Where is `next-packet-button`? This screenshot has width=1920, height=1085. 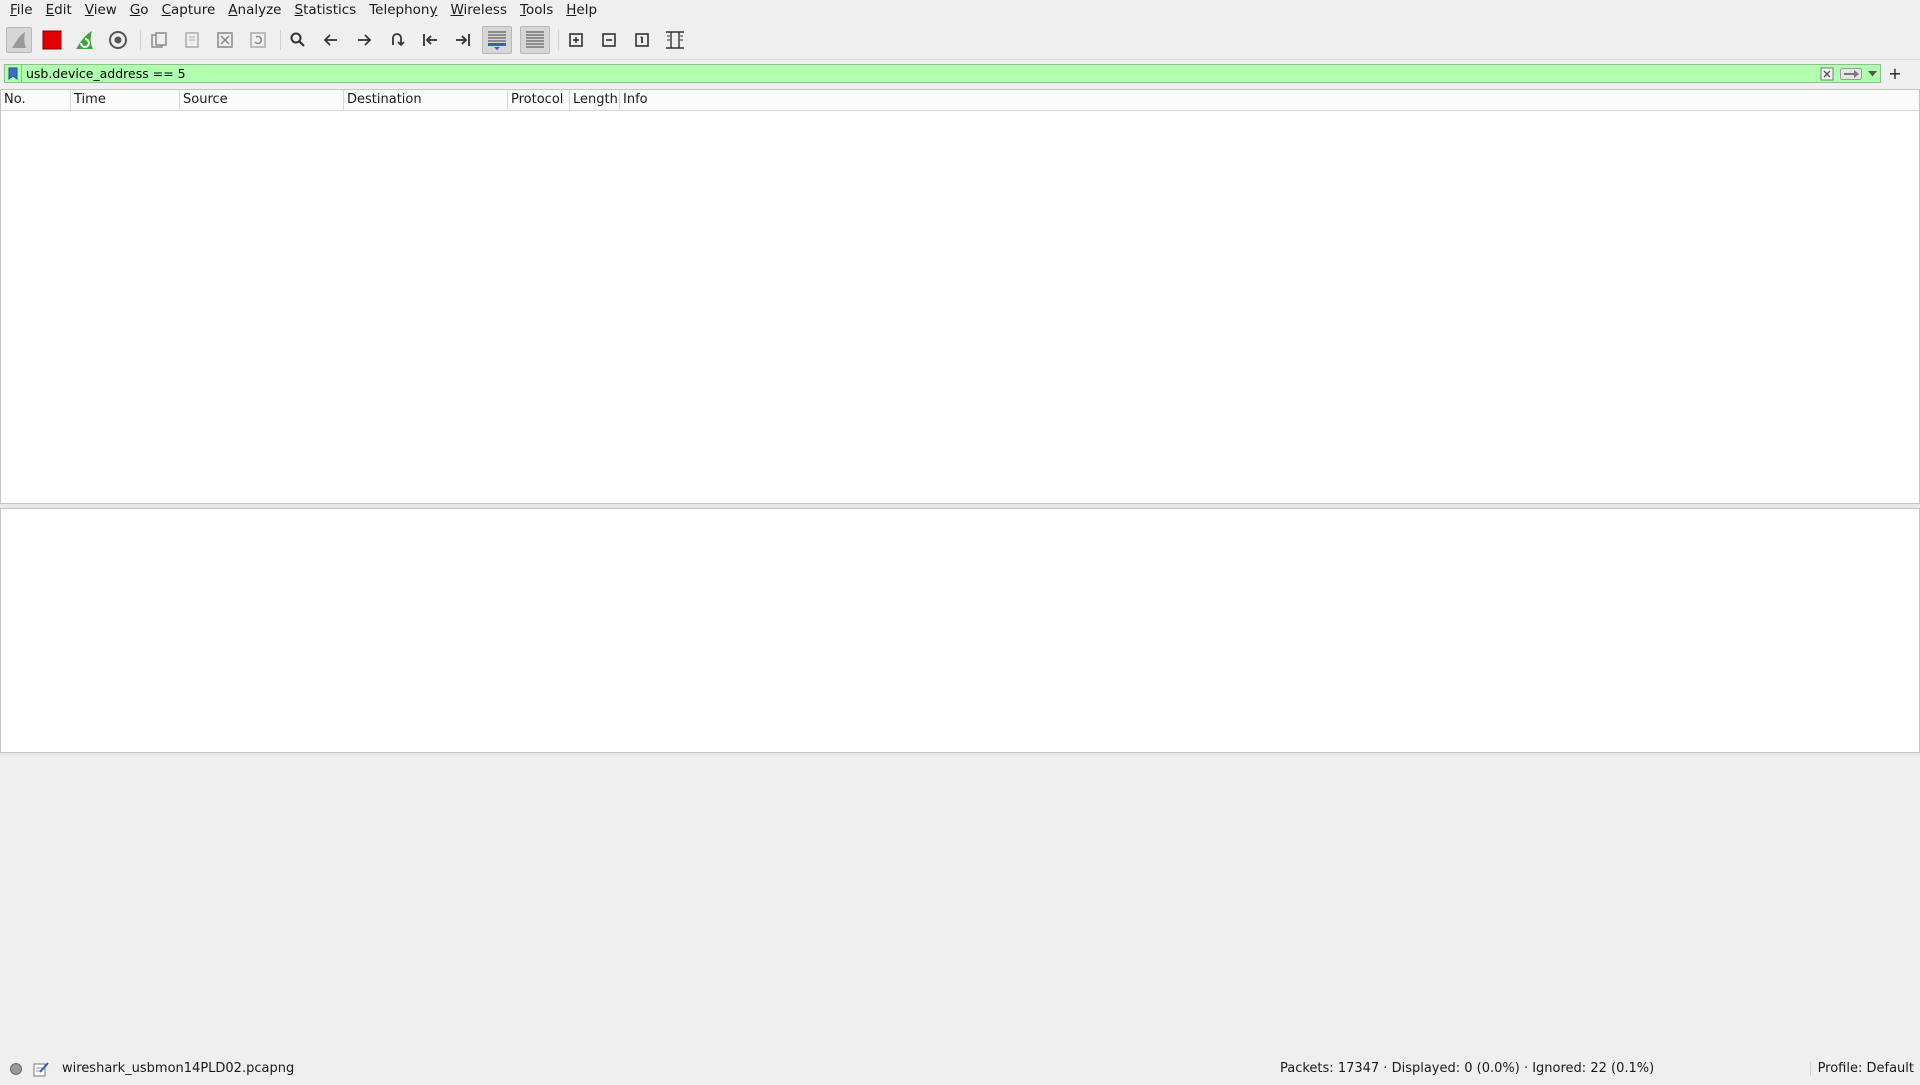 next-packet-button is located at coordinates (364, 40).